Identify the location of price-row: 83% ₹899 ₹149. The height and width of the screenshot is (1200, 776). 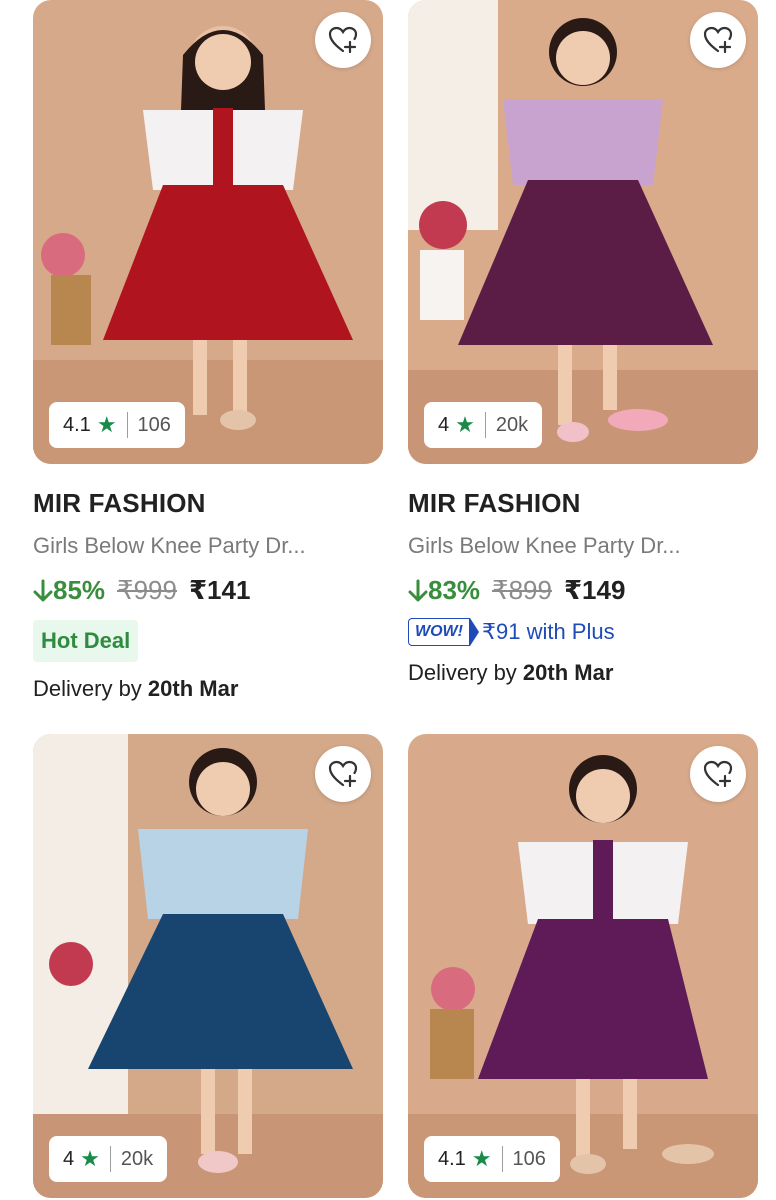
(583, 590).